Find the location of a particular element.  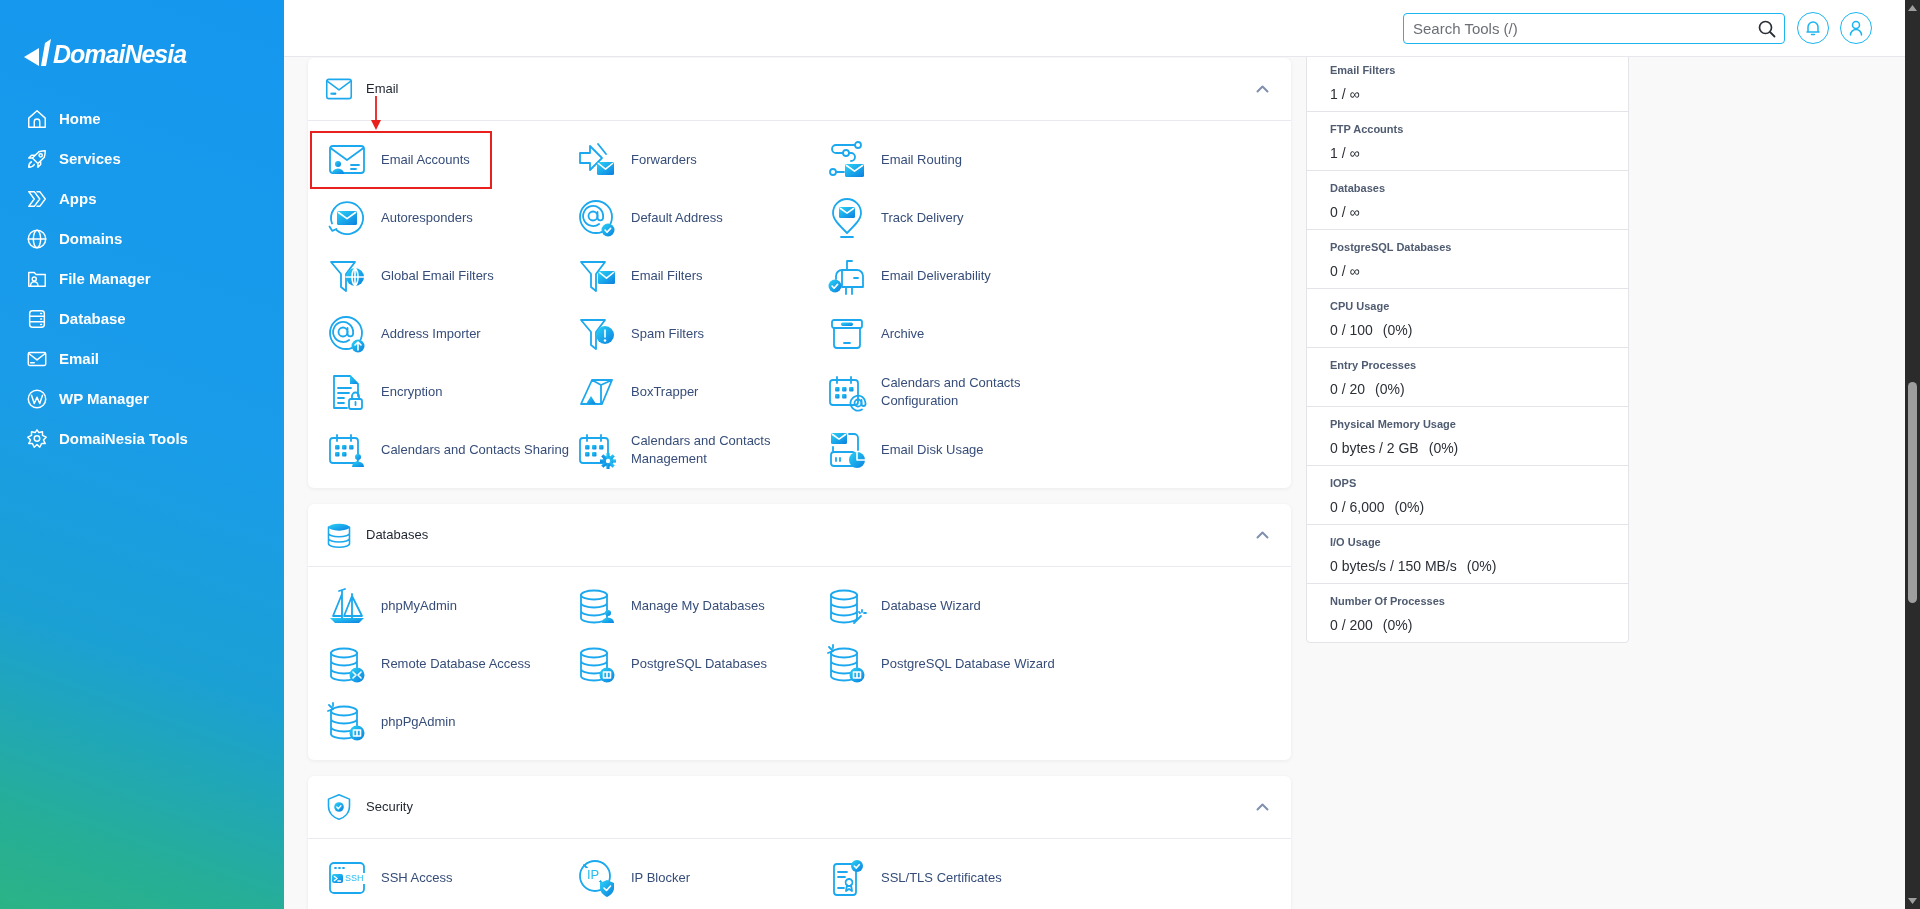

tool-link: Email Accounts is located at coordinates (401, 160).